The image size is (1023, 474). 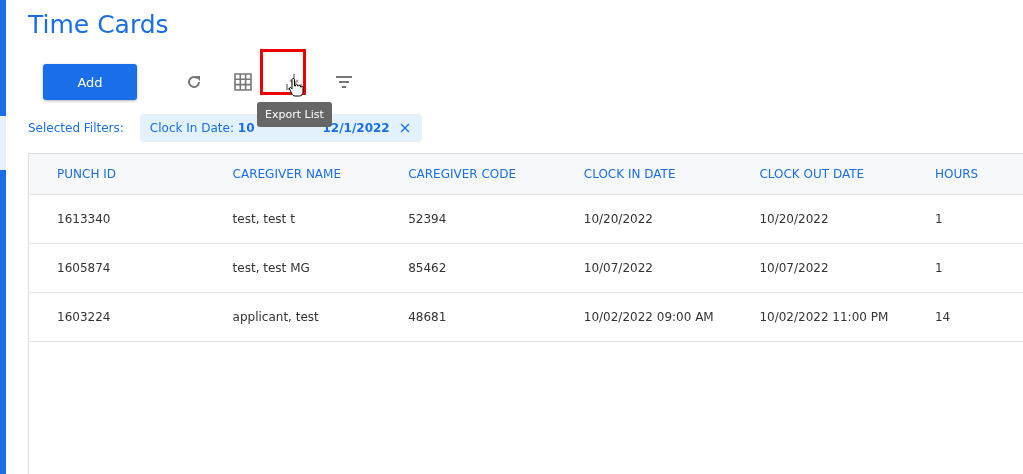 I want to click on download-icon, so click(x=294, y=82).